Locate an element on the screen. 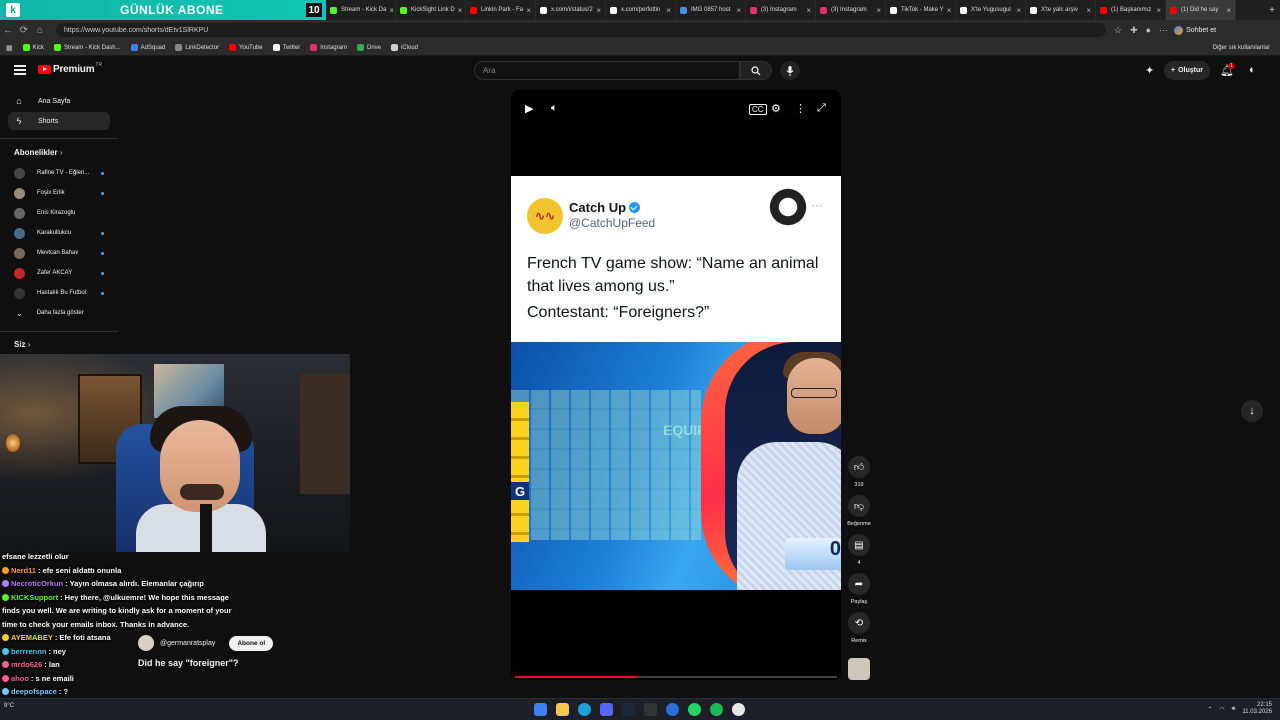  progress-bar is located at coordinates (676, 677).